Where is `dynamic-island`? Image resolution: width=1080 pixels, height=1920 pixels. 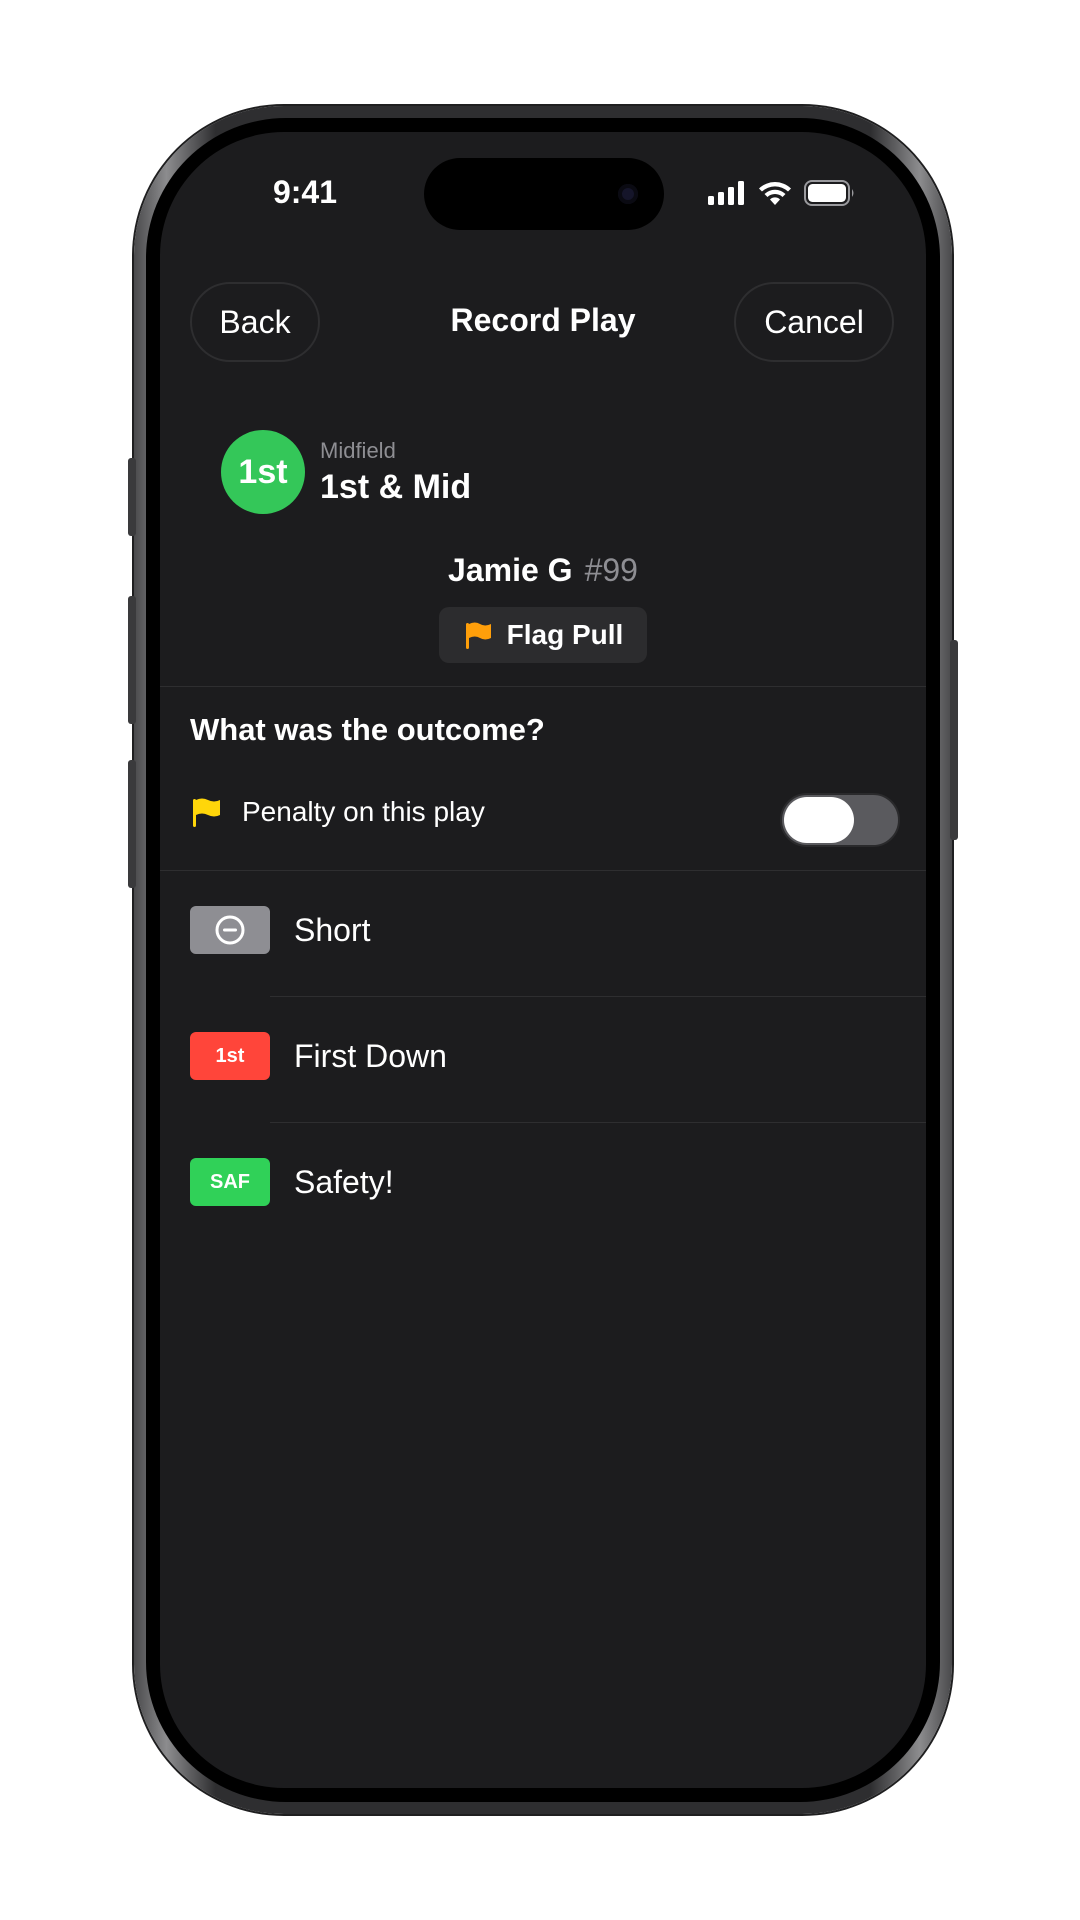
dynamic-island is located at coordinates (544, 194).